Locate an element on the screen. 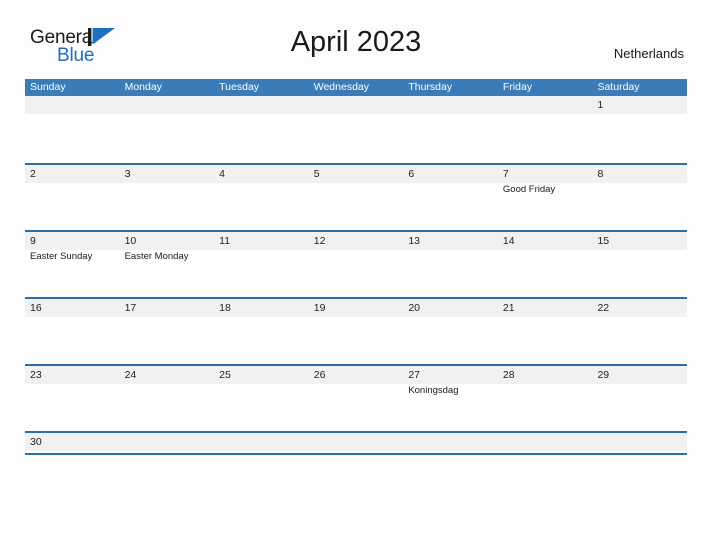 Image resolution: width=712 pixels, height=550 pixels. weekday-header-saturday: Saturday is located at coordinates (618, 87).